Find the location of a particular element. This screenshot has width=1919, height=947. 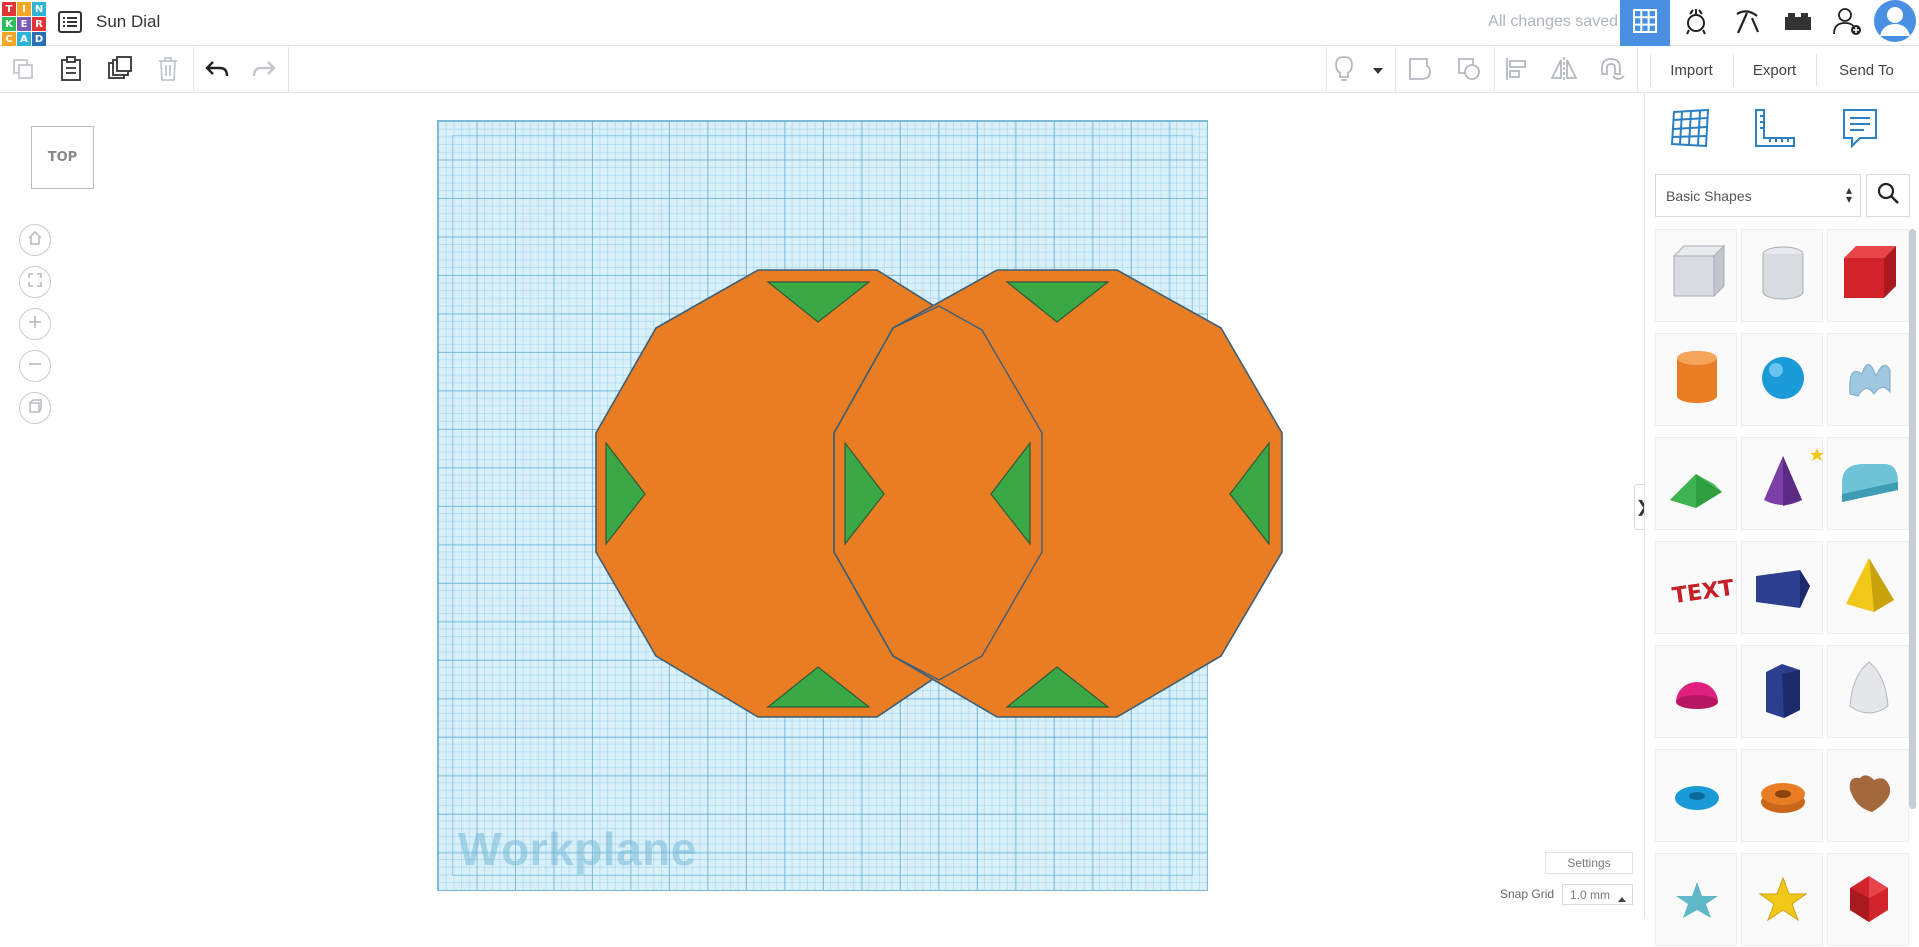

shape-category-select: Basic Shapes ▴ ▾ is located at coordinates (1758, 195).